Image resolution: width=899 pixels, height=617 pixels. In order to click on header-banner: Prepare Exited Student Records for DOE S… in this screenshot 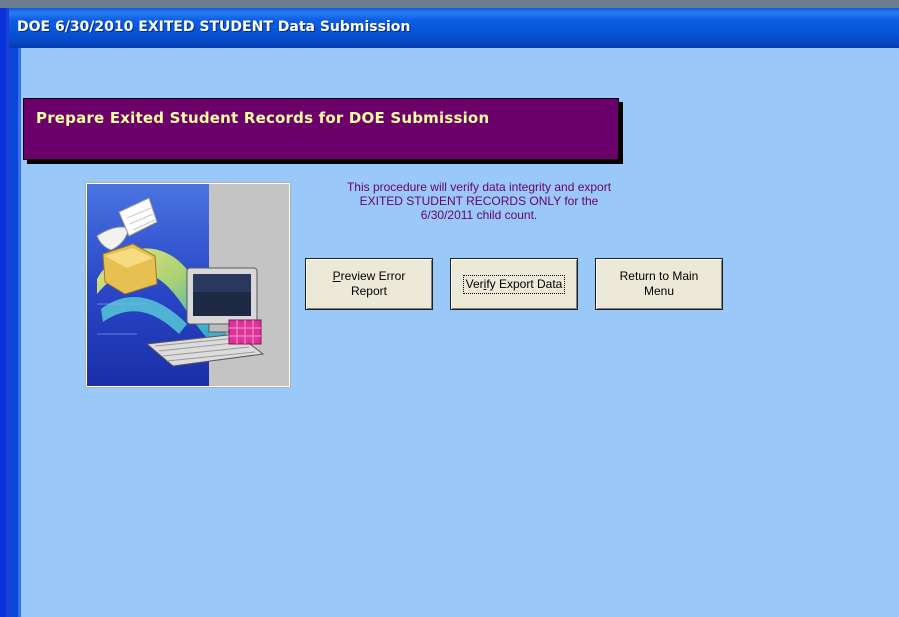, I will do `click(321, 129)`.